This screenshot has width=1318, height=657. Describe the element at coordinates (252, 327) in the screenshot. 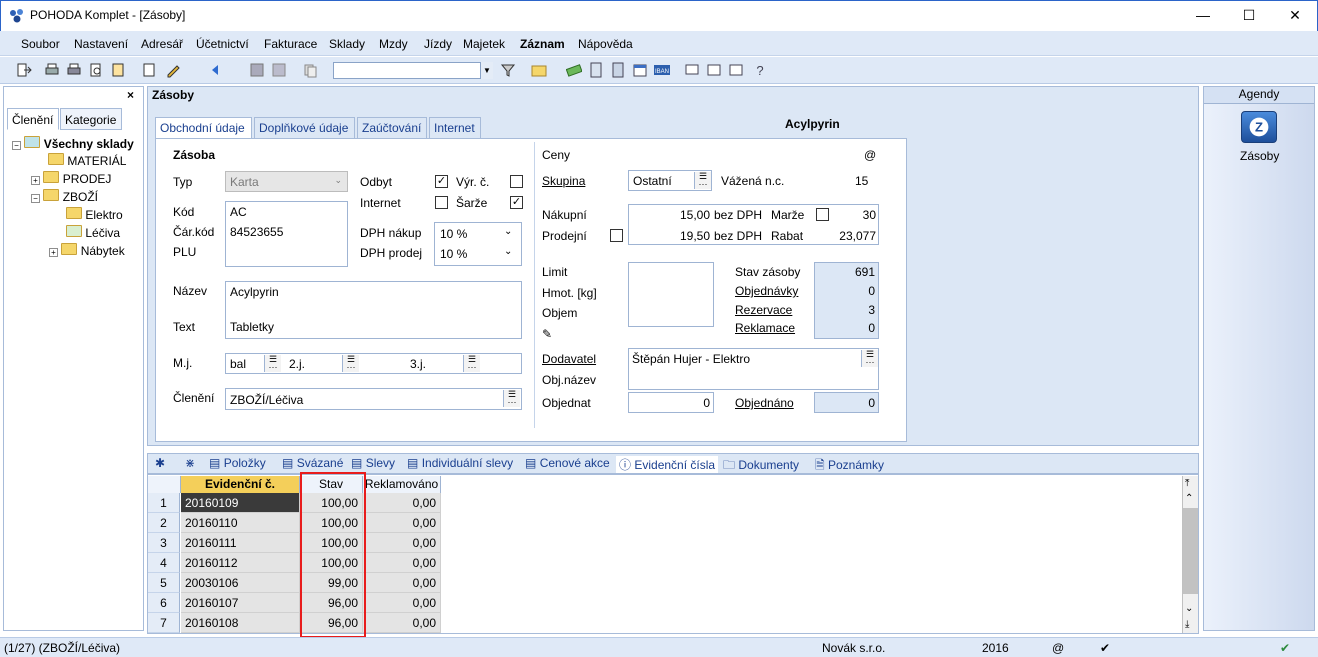

I see `text-input: Tabletky` at that location.